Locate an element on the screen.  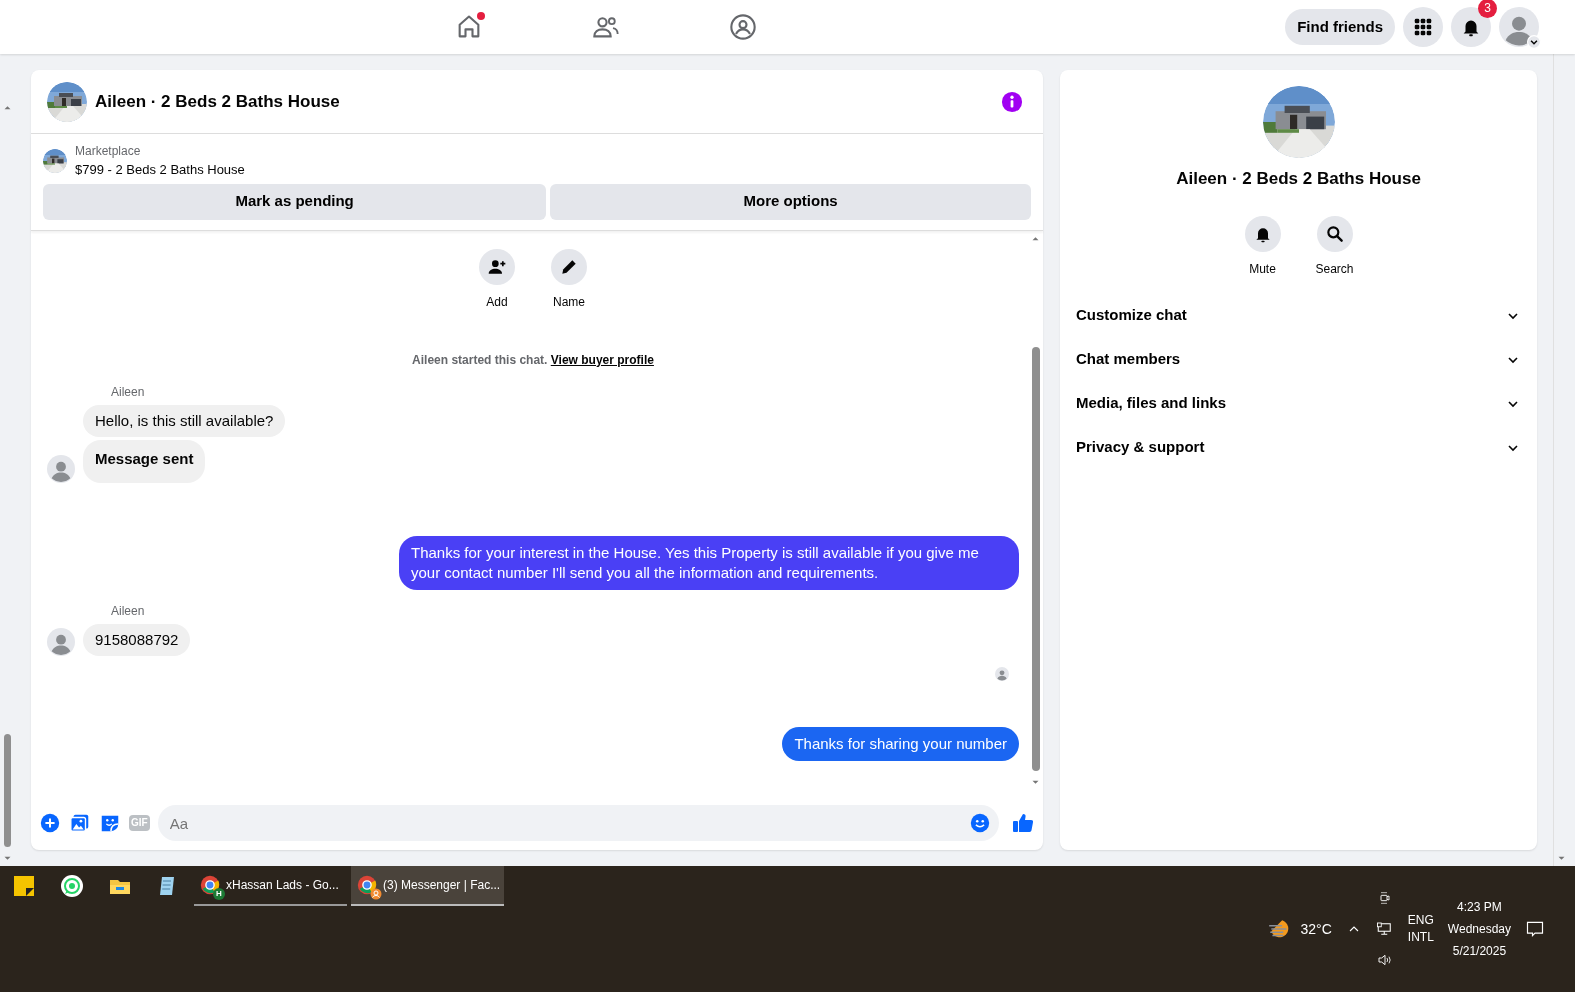
profile-badge: H is located at coordinates (219, 894).